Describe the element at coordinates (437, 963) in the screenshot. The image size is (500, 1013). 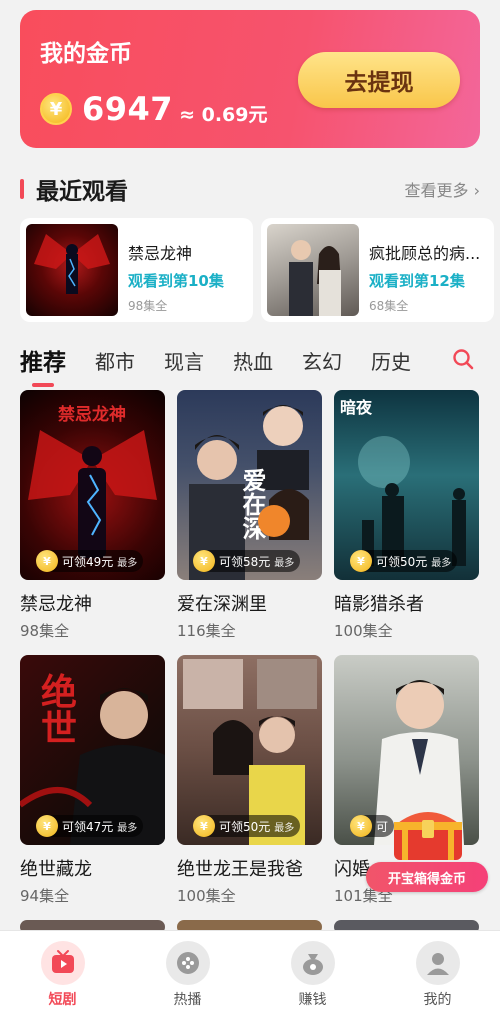
I see `profile-icon` at that location.